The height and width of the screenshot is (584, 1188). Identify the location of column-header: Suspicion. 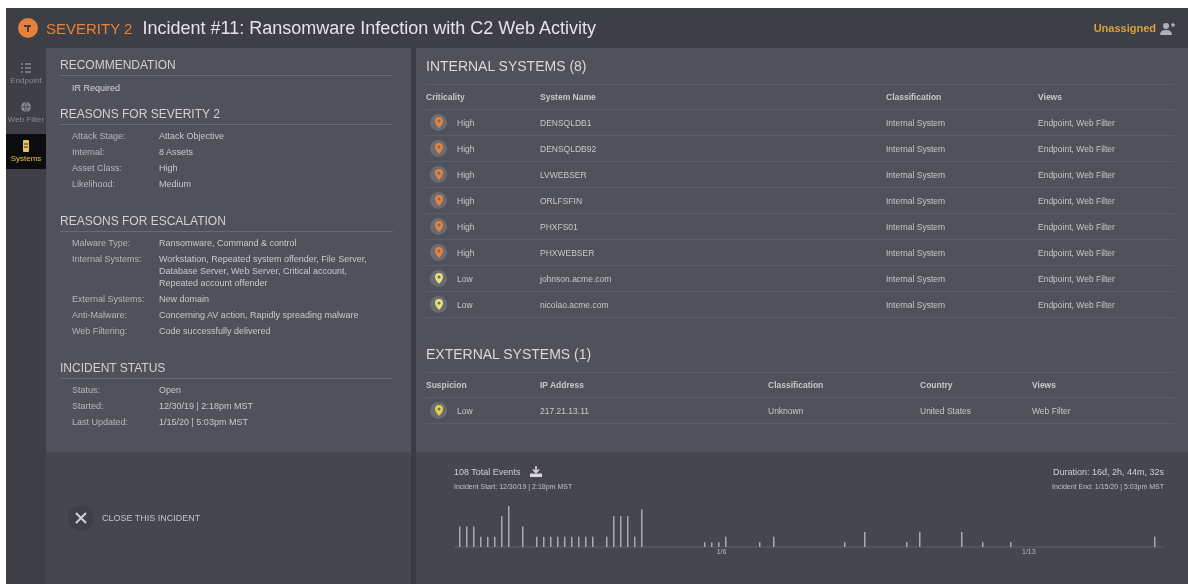
(447, 385).